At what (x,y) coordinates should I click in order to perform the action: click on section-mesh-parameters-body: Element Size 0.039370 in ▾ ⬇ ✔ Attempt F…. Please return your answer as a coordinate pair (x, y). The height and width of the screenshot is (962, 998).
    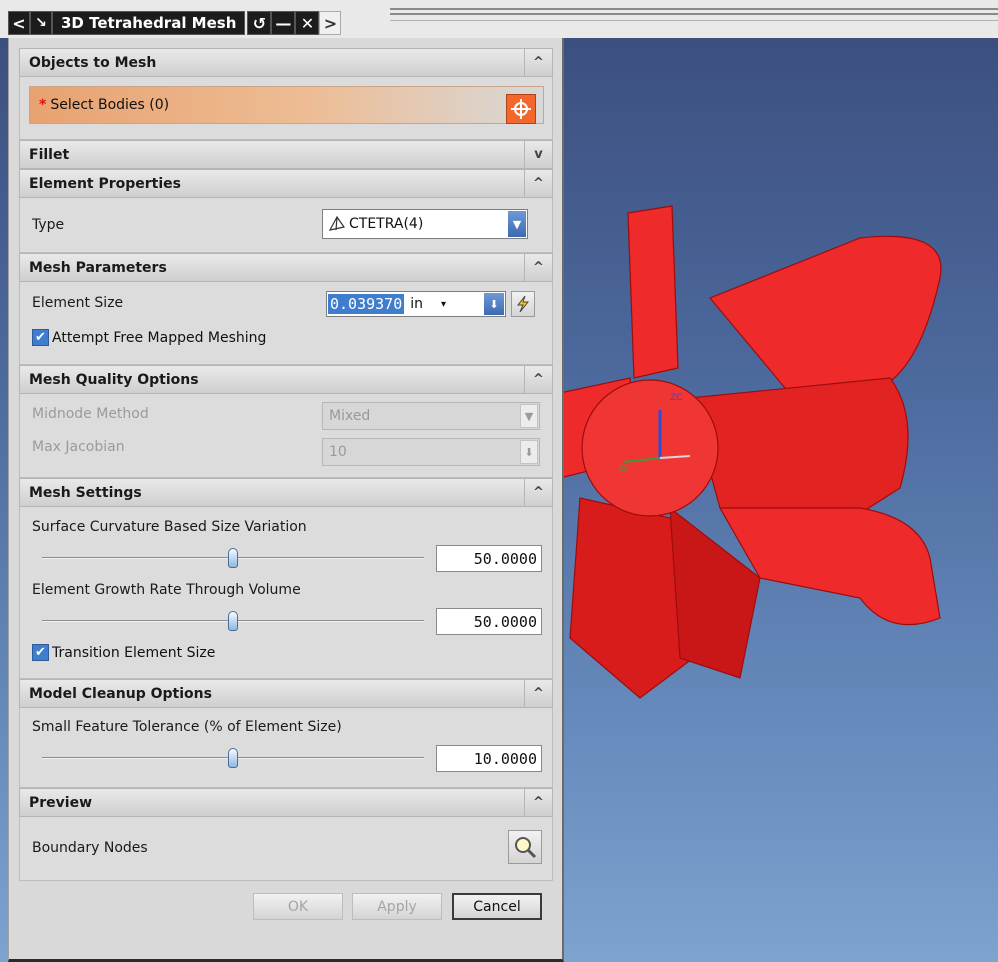
    Looking at the image, I should click on (286, 323).